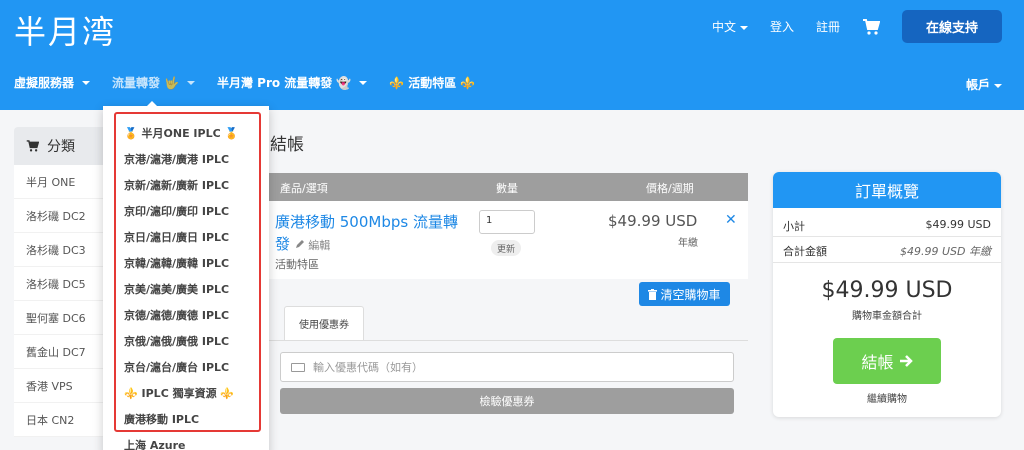 The image size is (1024, 450). What do you see at coordinates (372, 234) in the screenshot?
I see `cart-item: 廣港移動 500Mbps 流量轉發 編輯` at bounding box center [372, 234].